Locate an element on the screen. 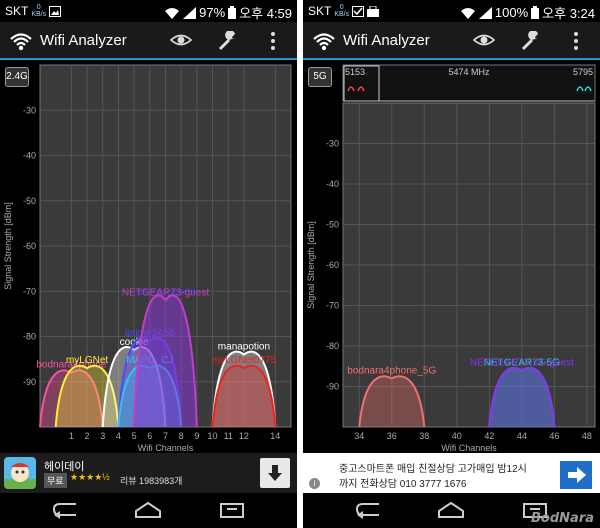 Image resolution: width=600 pixels, height=528 pixels. ad-text-line-2: 까지 전화상담 010 3777 1676 is located at coordinates (403, 484).